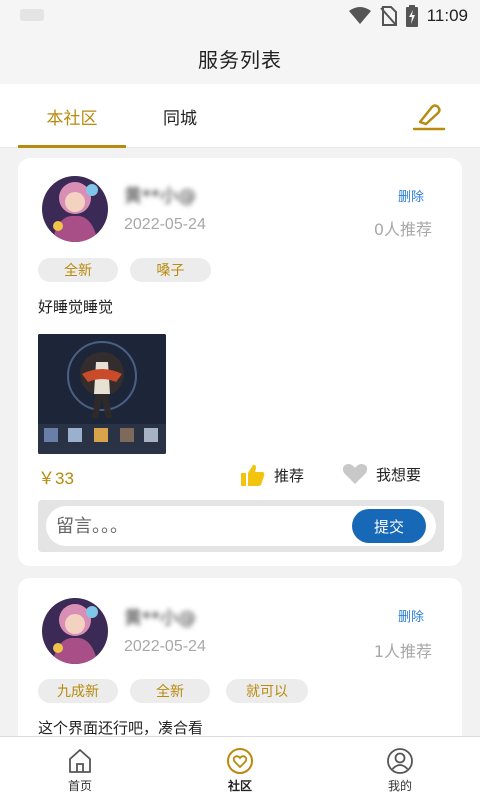  I want to click on tab-same-city: 同城, so click(180, 116).